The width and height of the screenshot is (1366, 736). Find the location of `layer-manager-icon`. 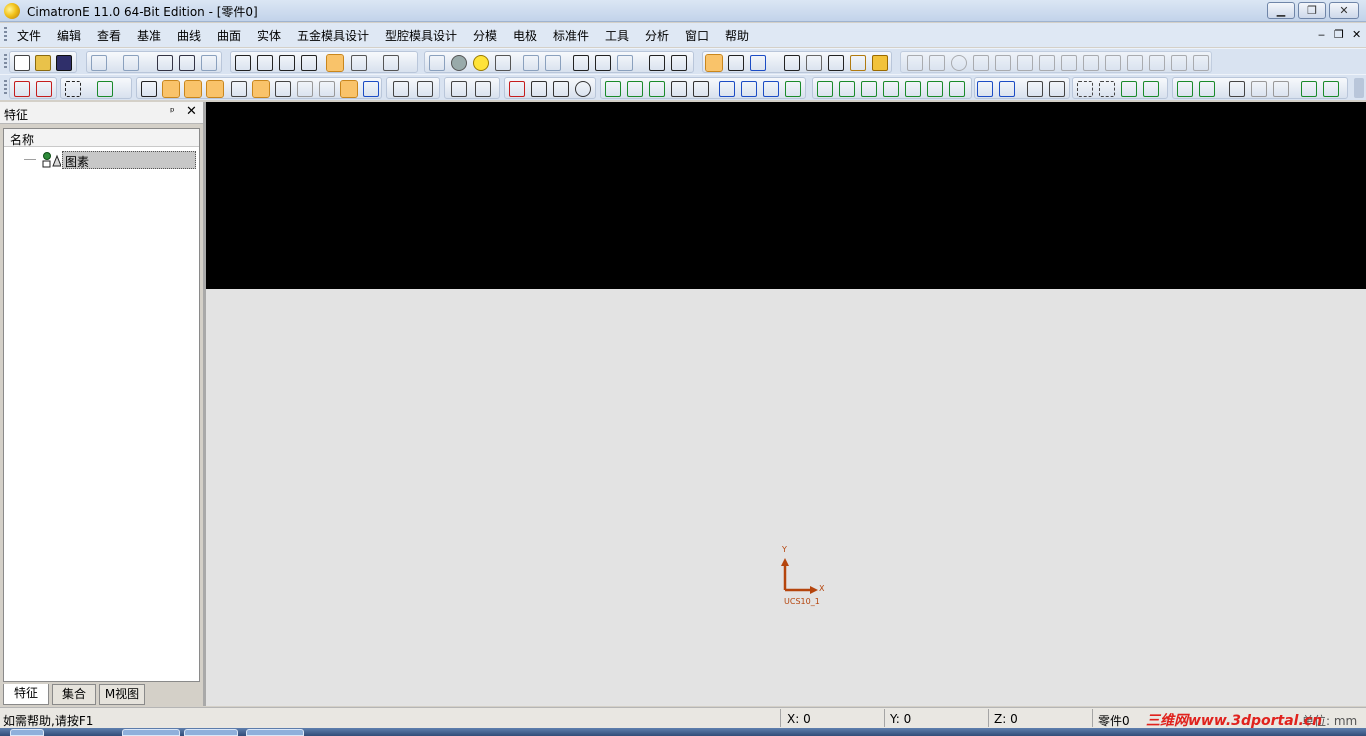

layer-manager-icon is located at coordinates (714, 63).